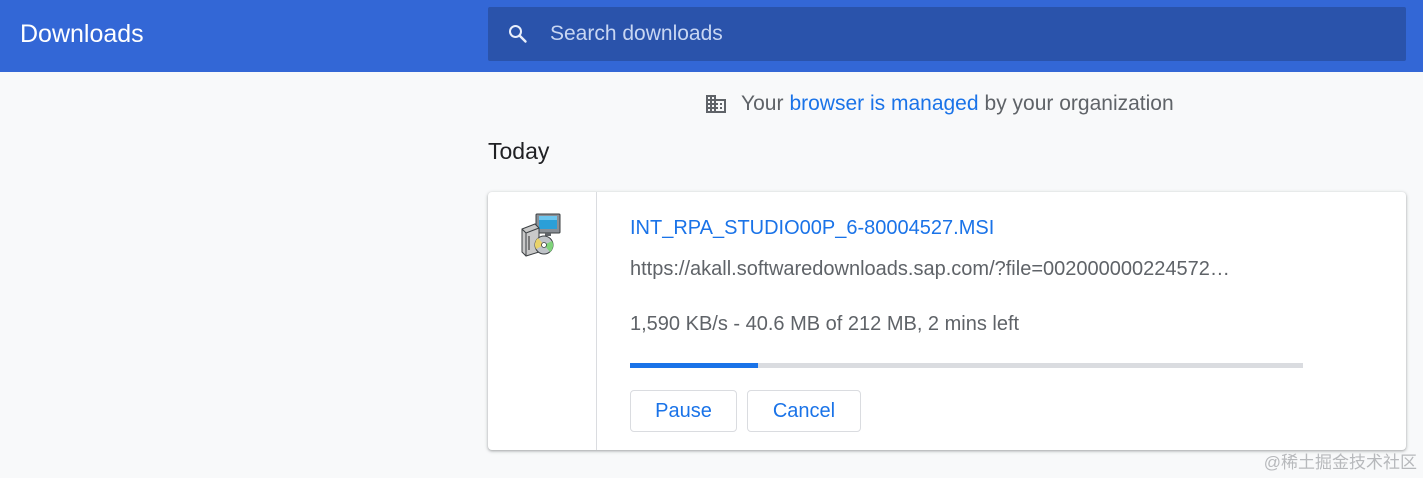  Describe the element at coordinates (694, 365) in the screenshot. I see `download-progress-fill` at that location.